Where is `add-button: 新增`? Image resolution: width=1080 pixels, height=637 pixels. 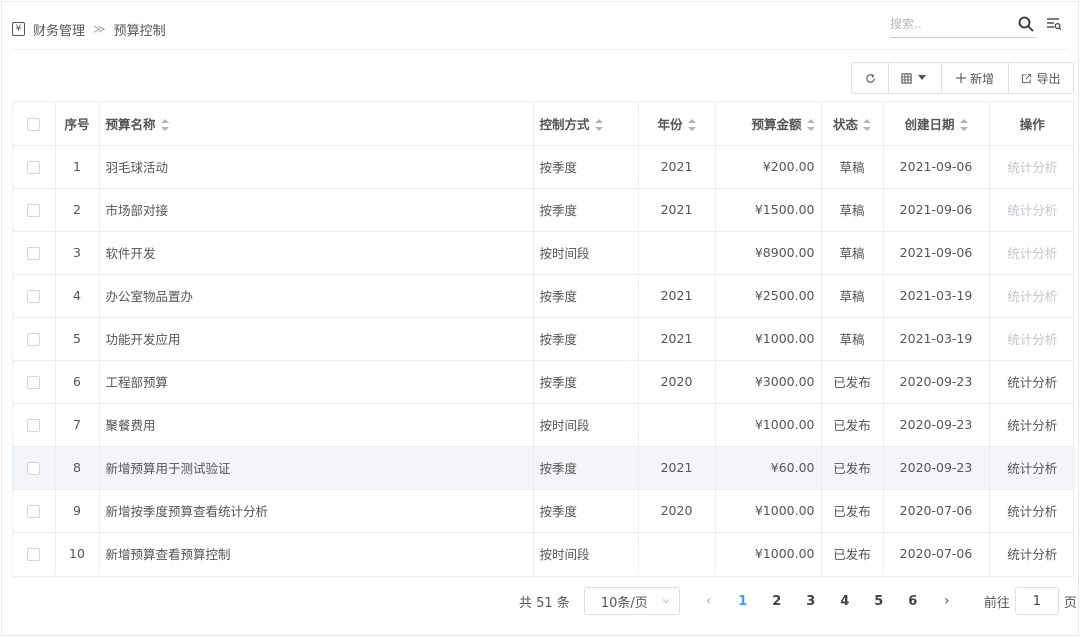
add-button: 新增 is located at coordinates (975, 78).